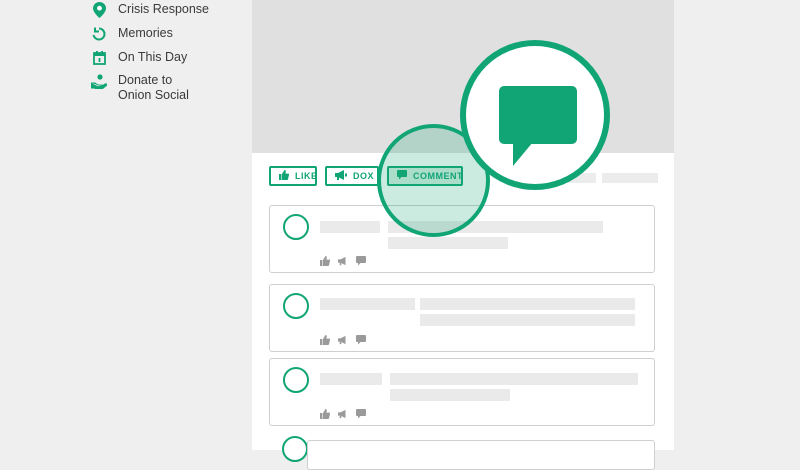  Describe the element at coordinates (99, 81) in the screenshot. I see `donate-hand-icon` at that location.